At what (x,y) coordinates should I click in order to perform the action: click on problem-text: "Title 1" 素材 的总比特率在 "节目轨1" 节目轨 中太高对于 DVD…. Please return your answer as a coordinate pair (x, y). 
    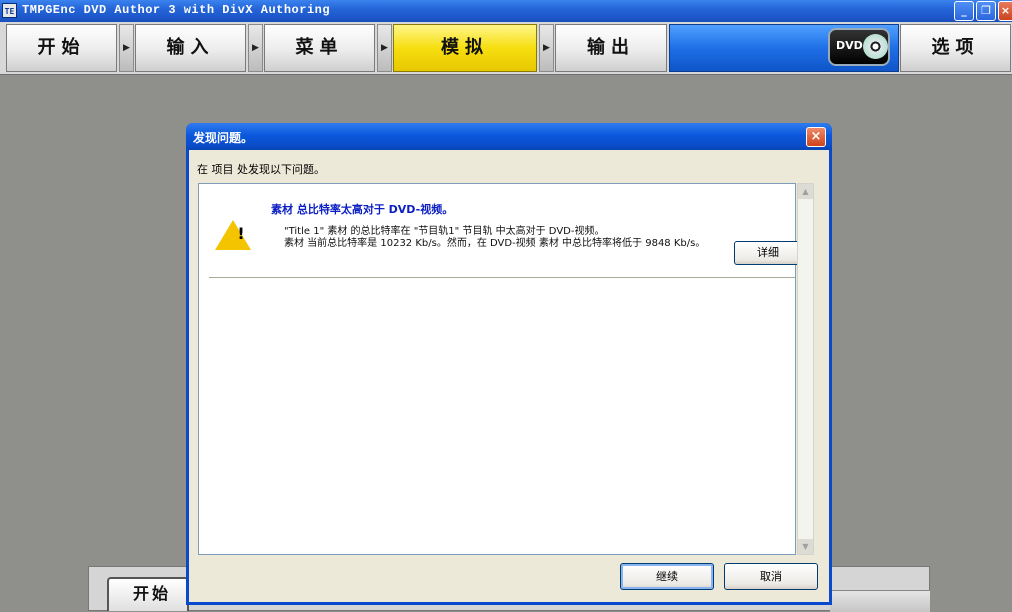
    Looking at the image, I should click on (499, 238).